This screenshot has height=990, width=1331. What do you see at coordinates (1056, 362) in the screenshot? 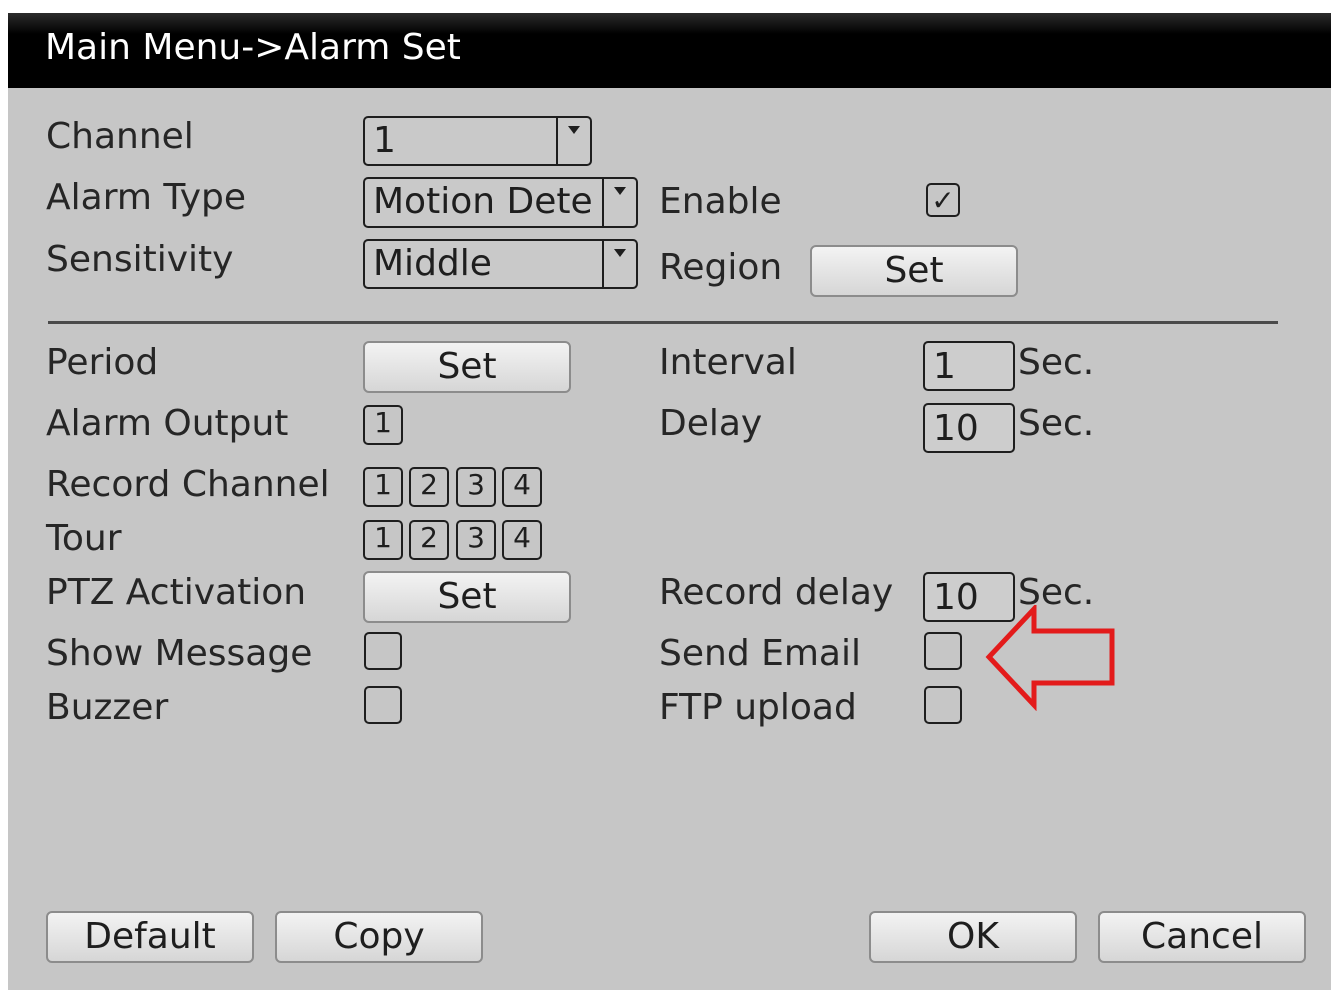
I see `interval-unit: Sec.` at bounding box center [1056, 362].